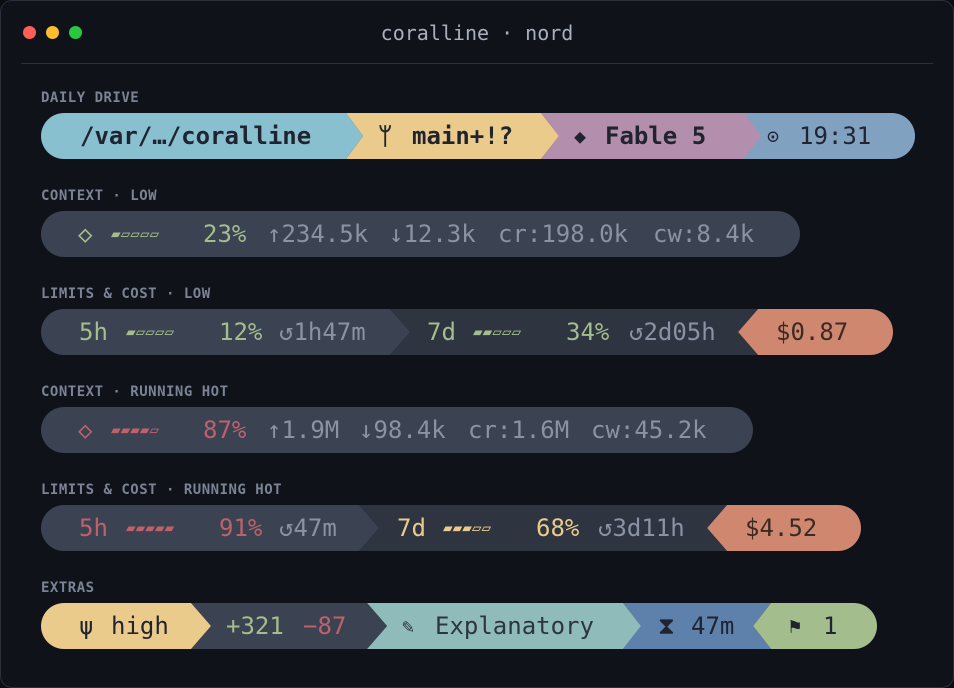 This screenshot has width=954, height=688. I want to click on session-window: 5h, so click(93, 332).